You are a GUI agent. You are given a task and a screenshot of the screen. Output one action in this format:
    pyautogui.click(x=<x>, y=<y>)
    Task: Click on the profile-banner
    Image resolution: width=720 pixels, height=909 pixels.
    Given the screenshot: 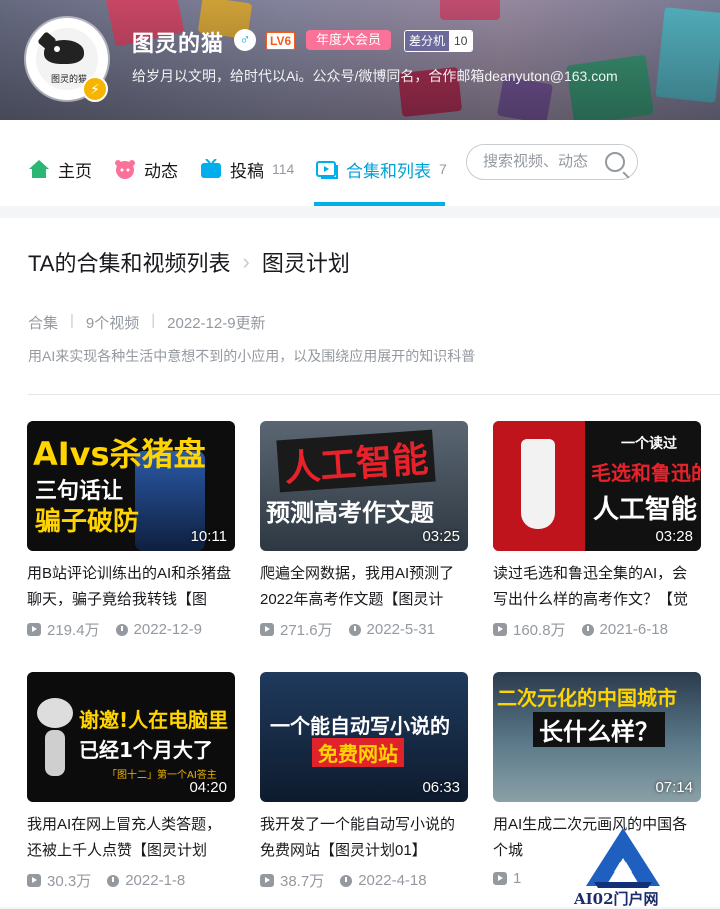 What is the action you would take?
    pyautogui.click(x=360, y=60)
    